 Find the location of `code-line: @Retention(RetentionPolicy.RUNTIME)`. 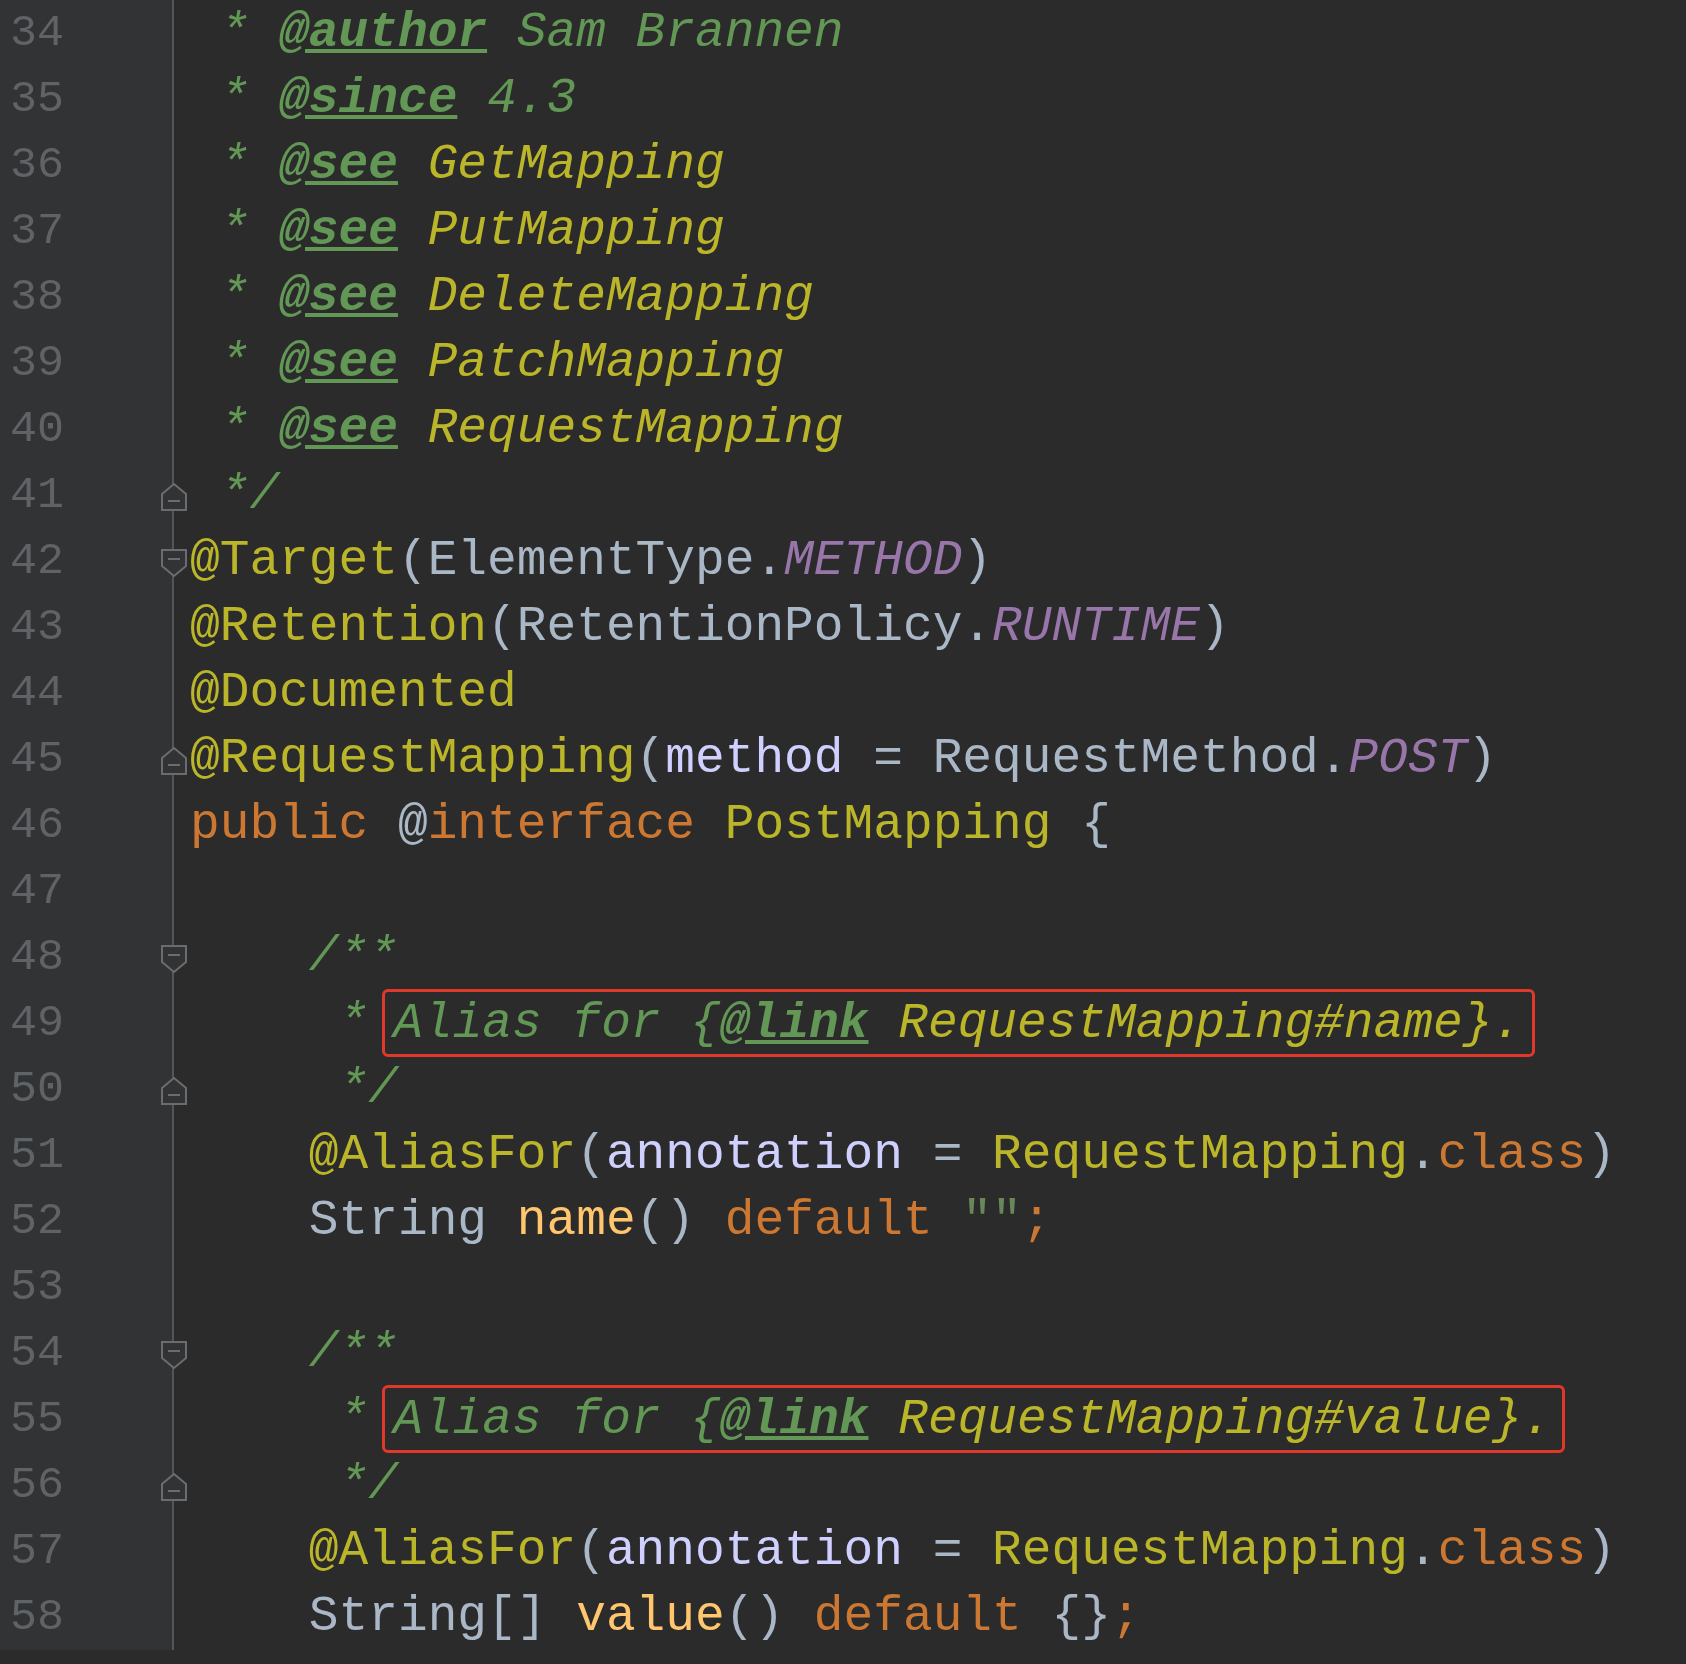

code-line: @Retention(RetentionPolicy.RUNTIME) is located at coordinates (710, 627).